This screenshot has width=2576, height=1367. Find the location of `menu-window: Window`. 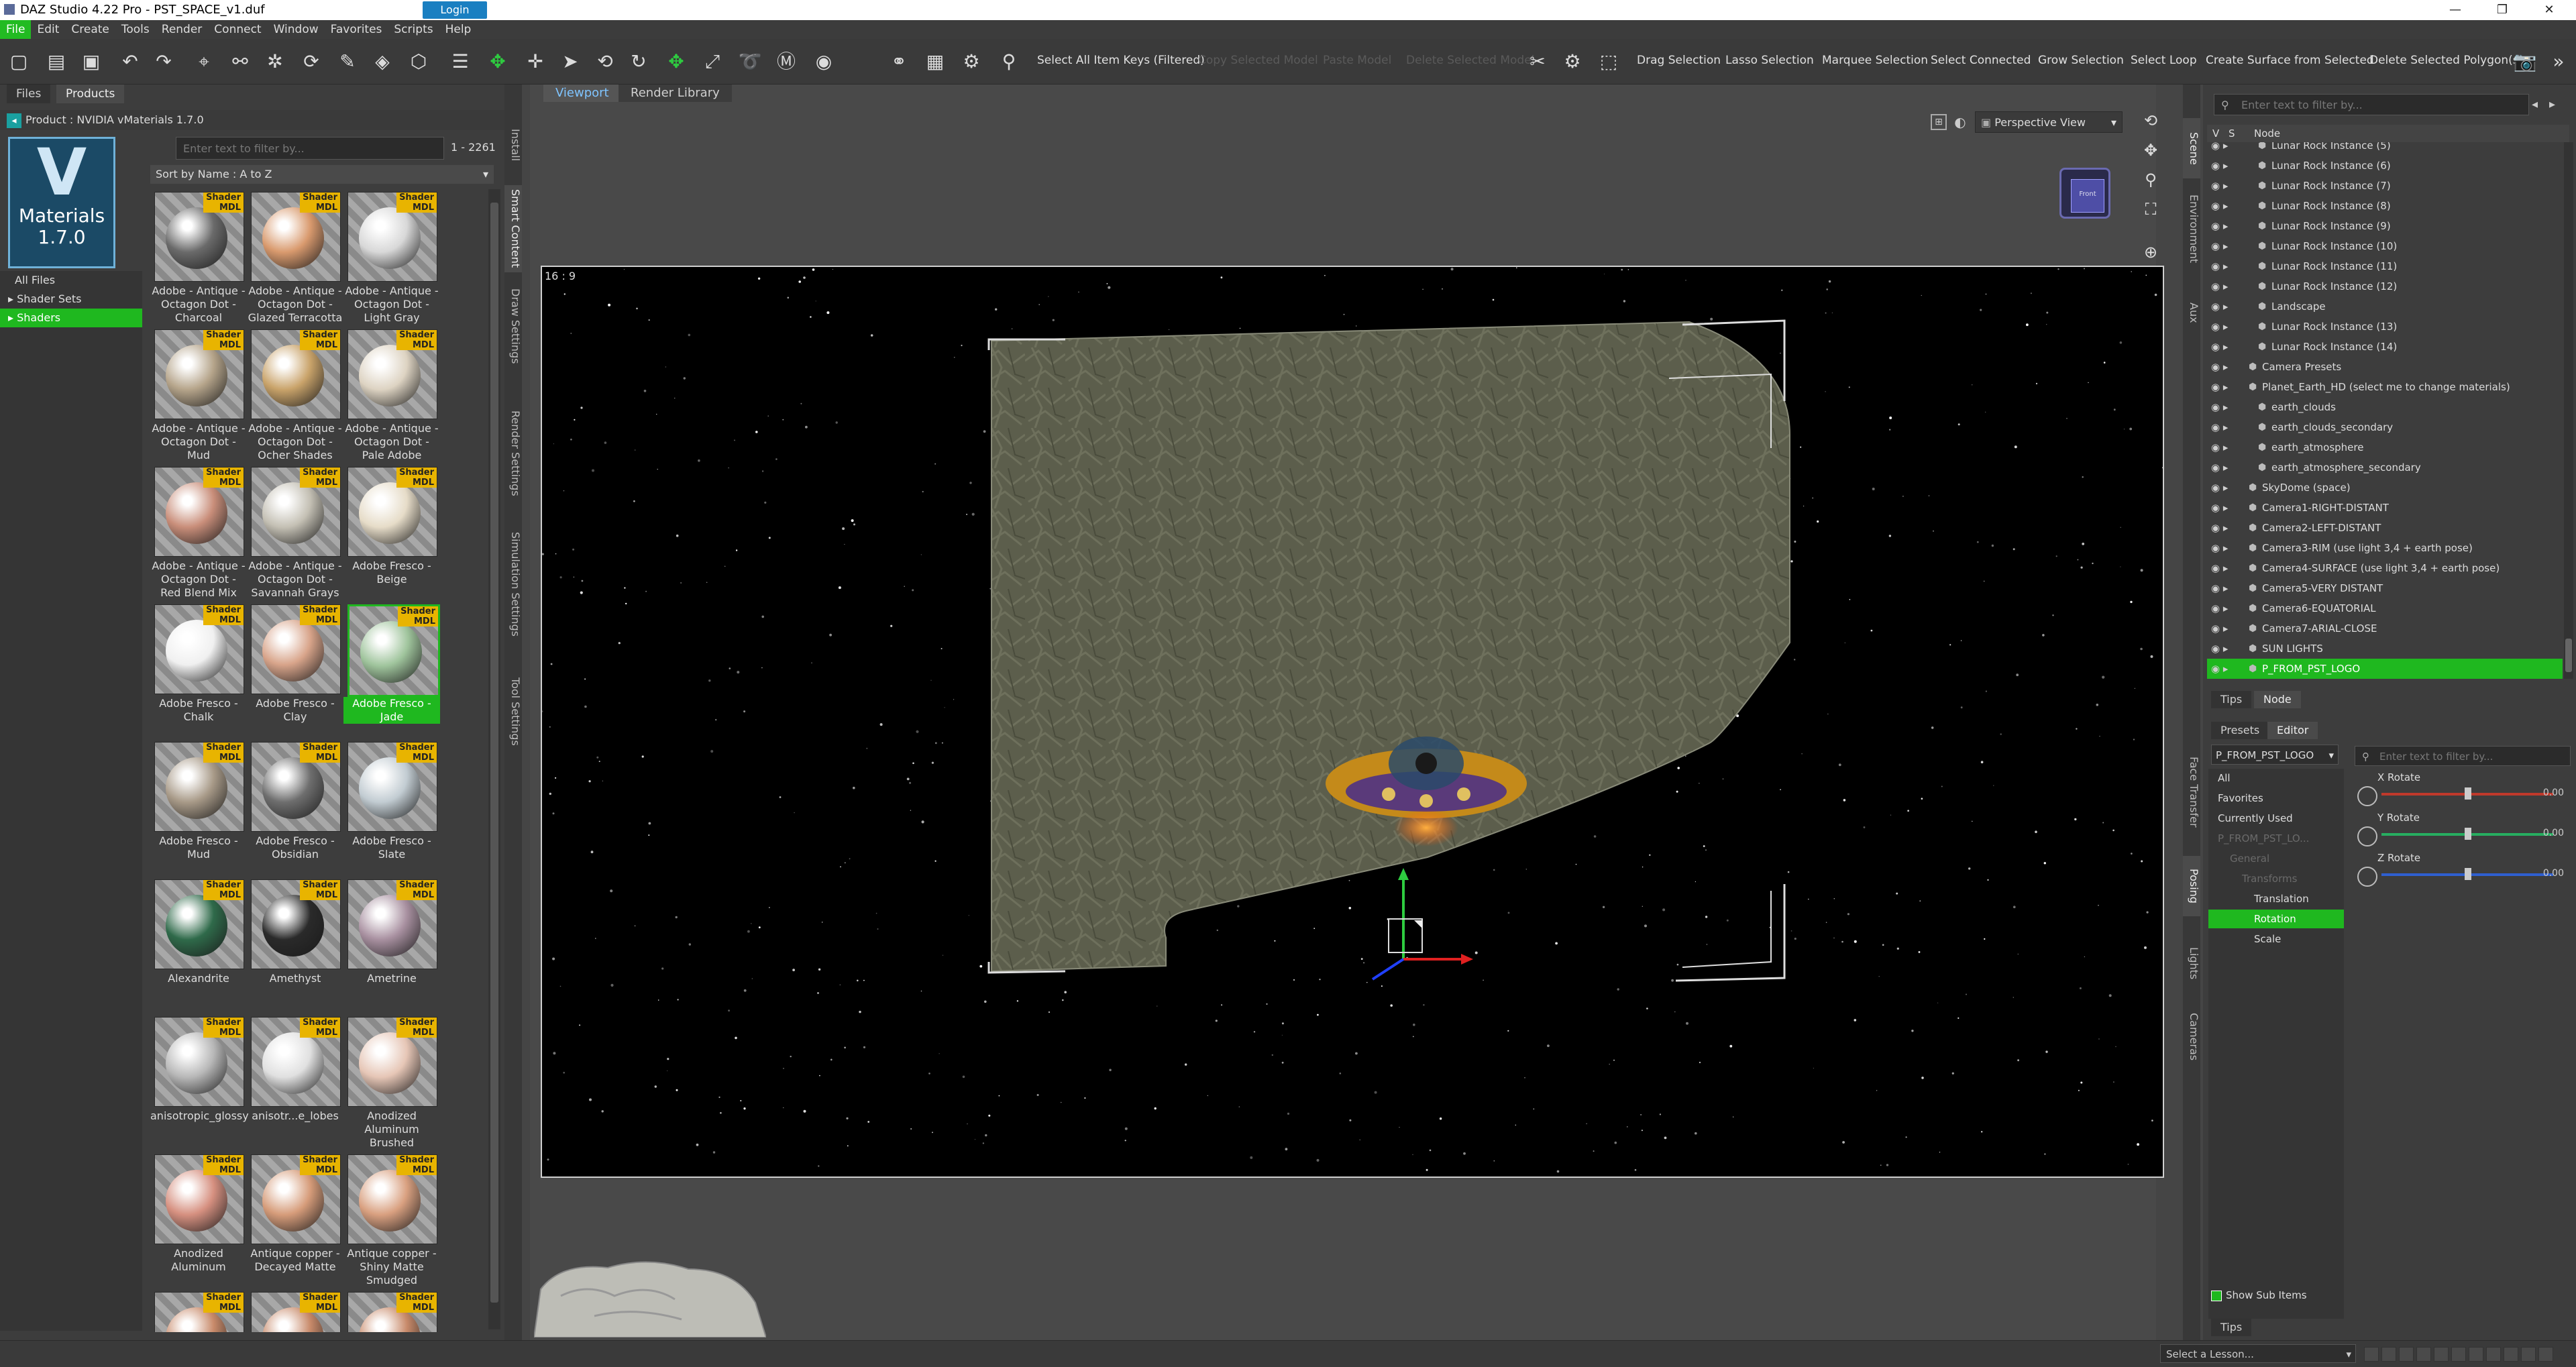

menu-window: Window is located at coordinates (296, 30).